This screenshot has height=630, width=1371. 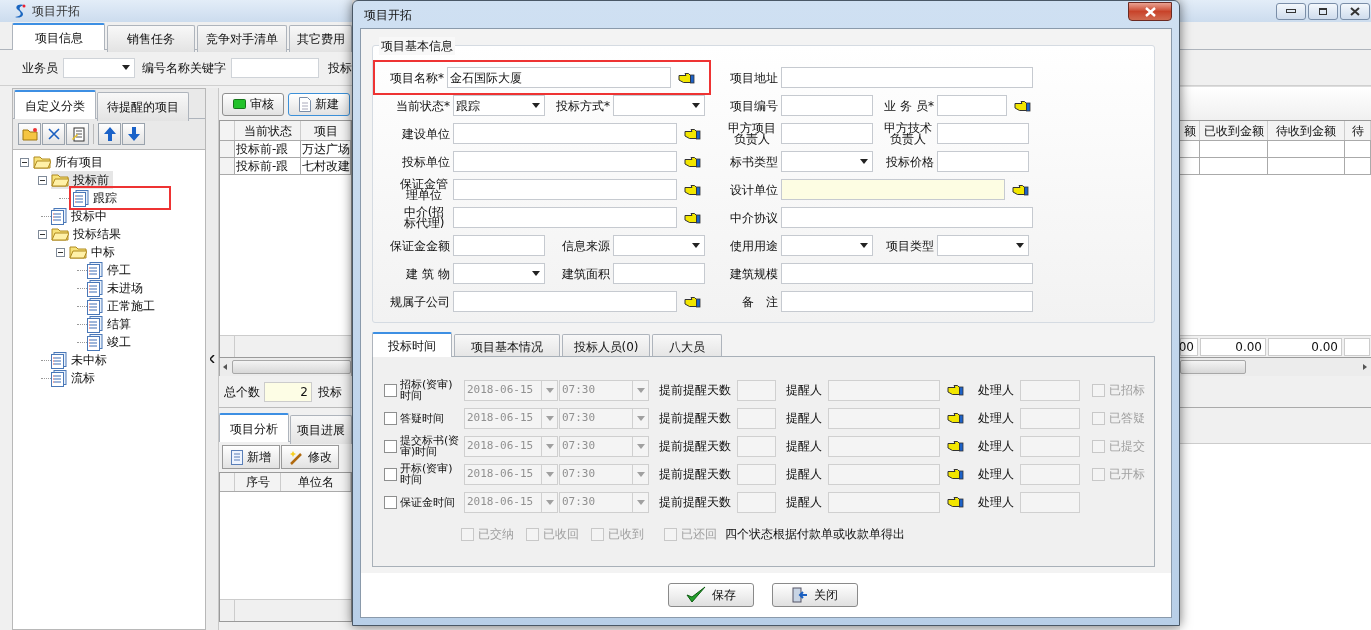 What do you see at coordinates (251, 457) in the screenshot?
I see `add-button: 新增` at bounding box center [251, 457].